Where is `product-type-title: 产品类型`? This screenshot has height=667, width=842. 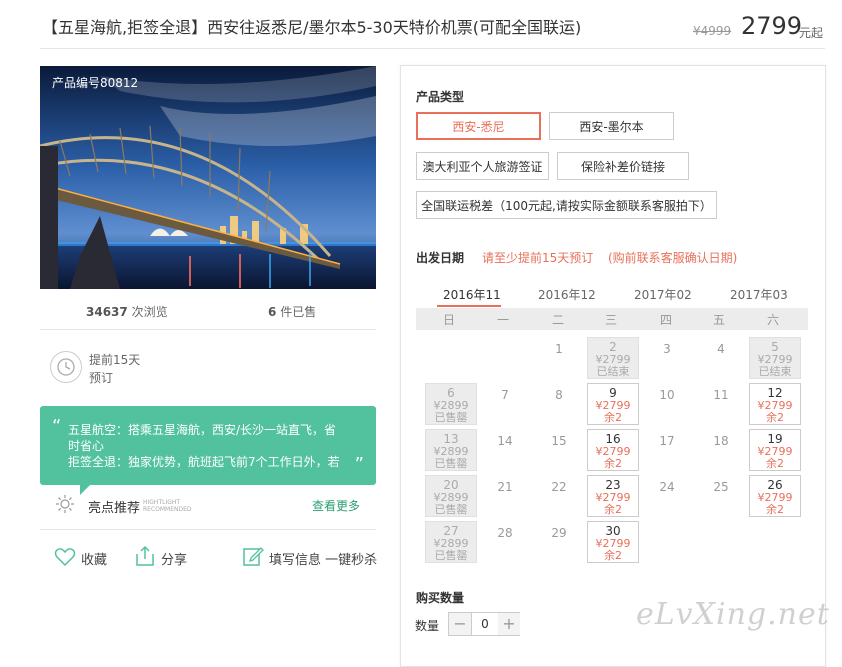 product-type-title: 产品类型 is located at coordinates (440, 97).